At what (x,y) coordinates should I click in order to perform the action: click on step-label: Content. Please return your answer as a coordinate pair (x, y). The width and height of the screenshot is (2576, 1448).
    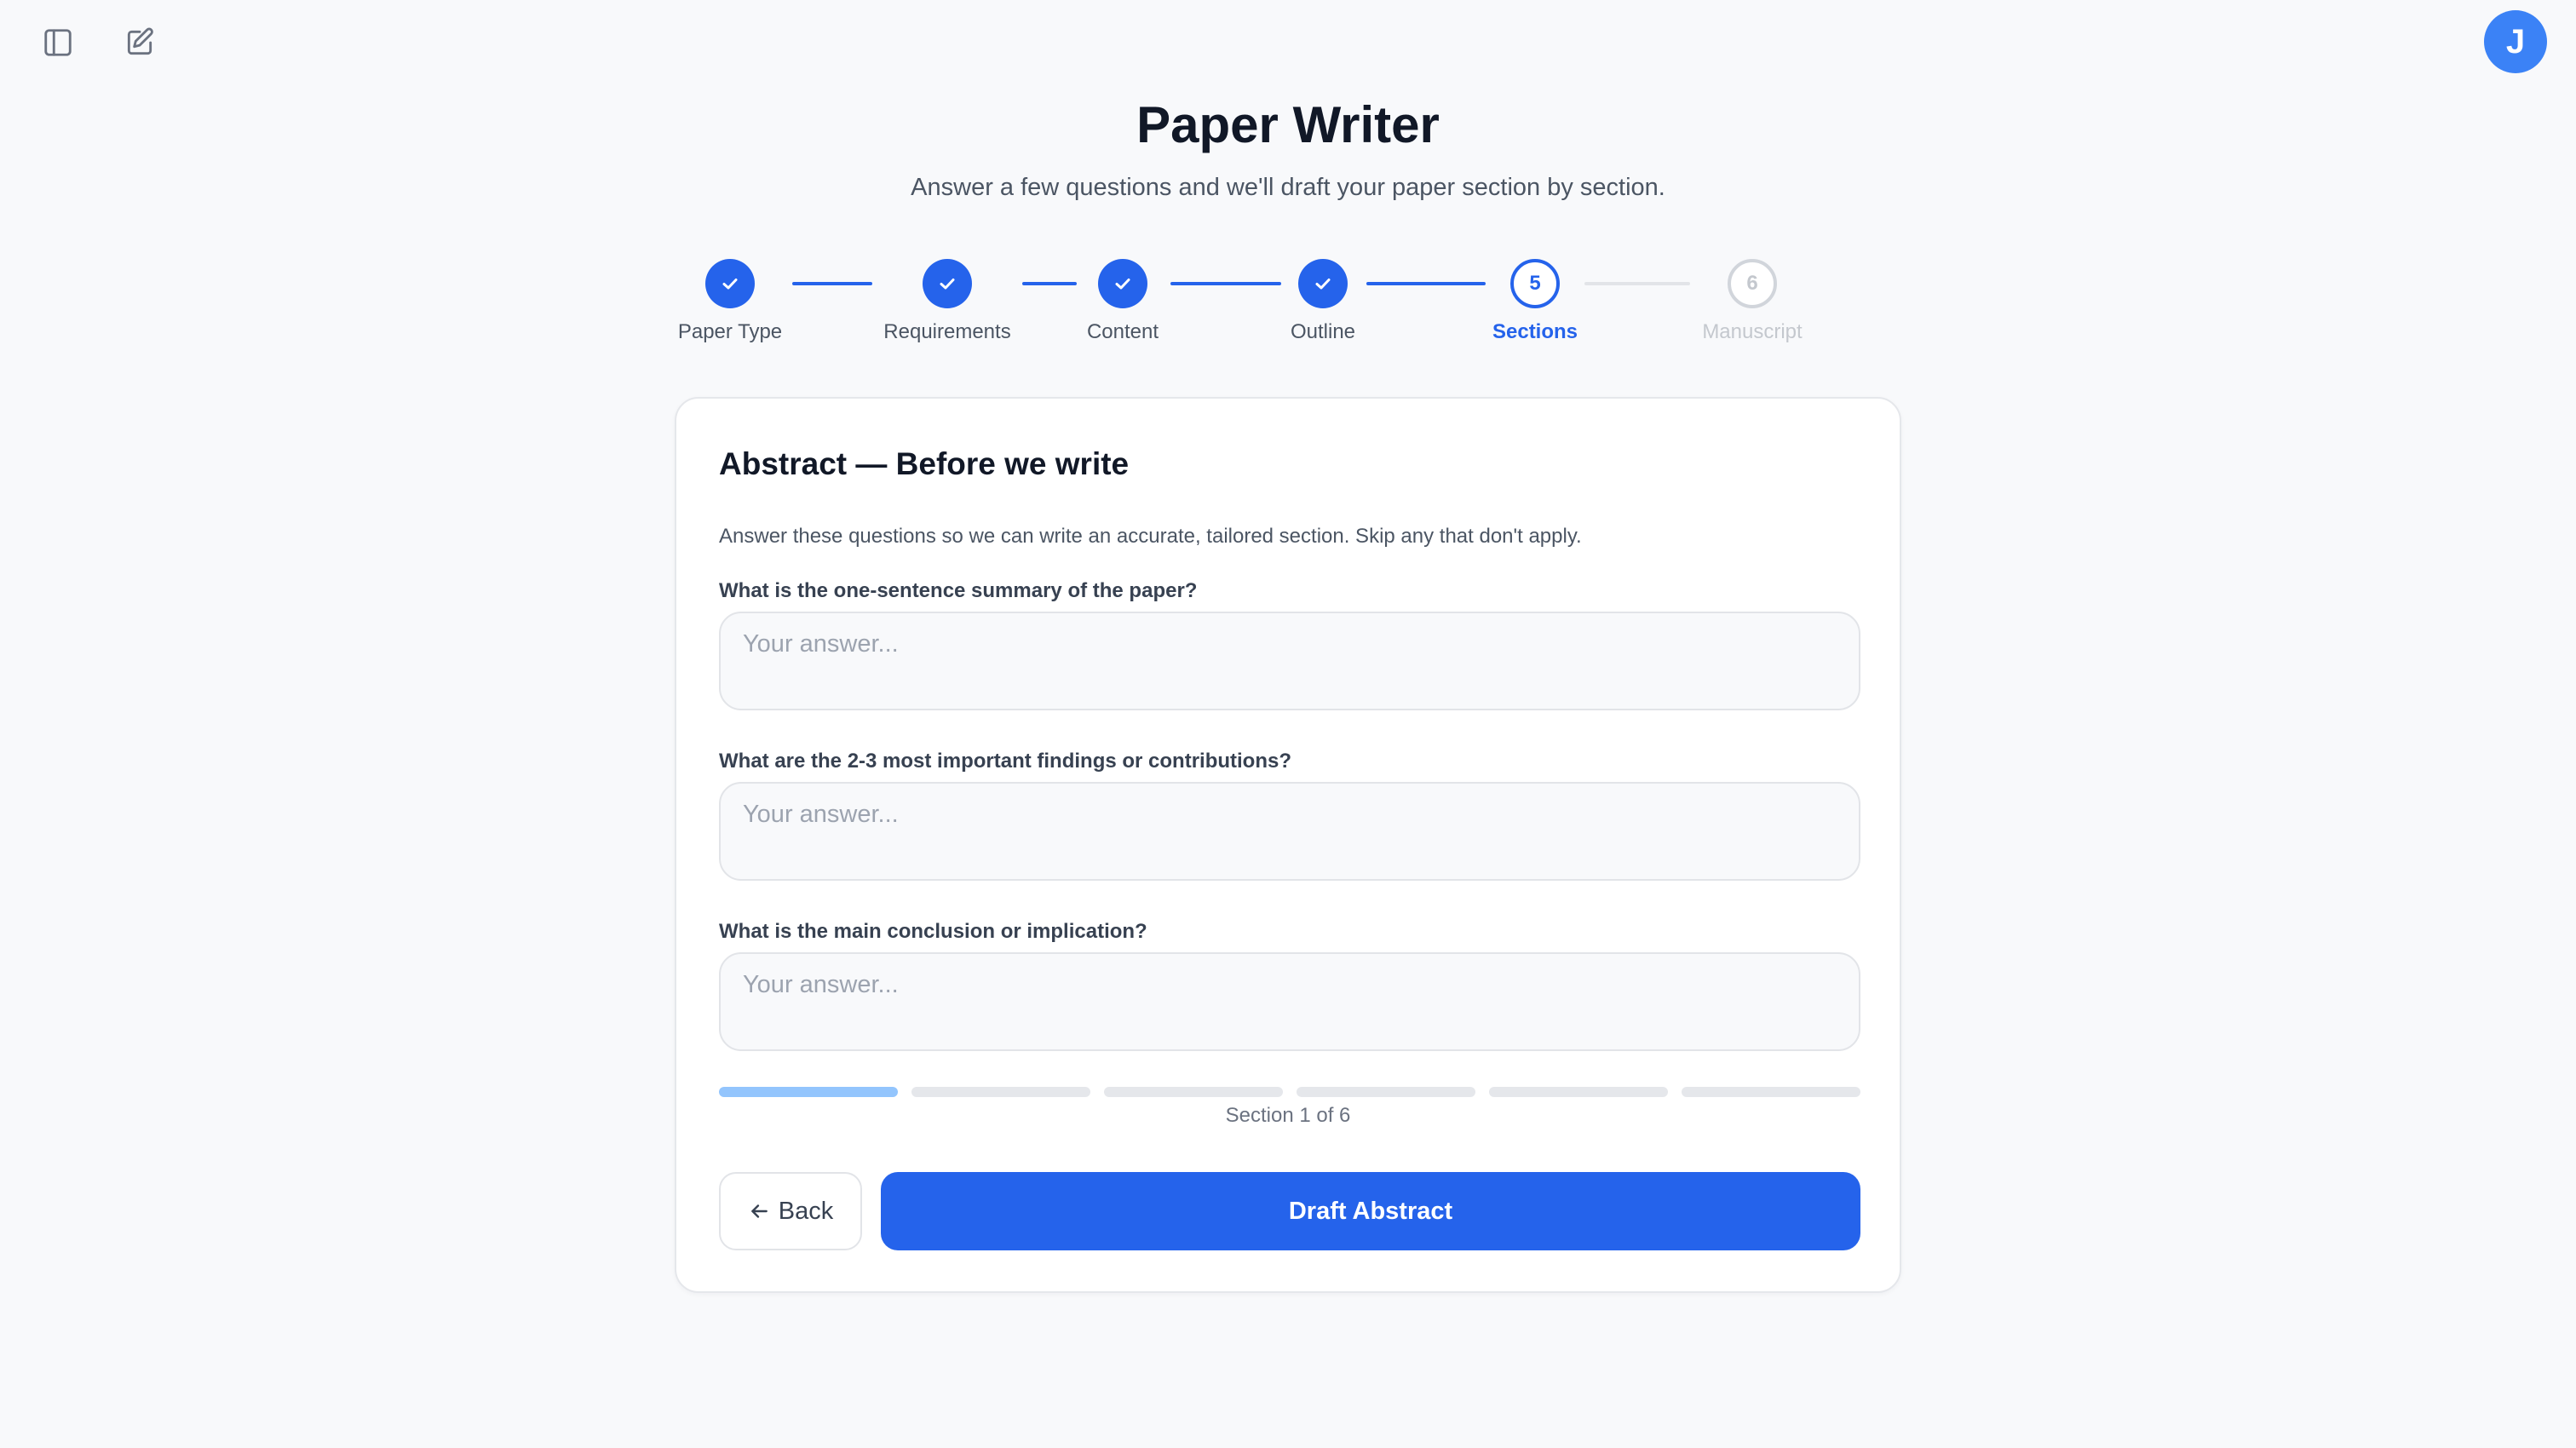
    Looking at the image, I should click on (1123, 331).